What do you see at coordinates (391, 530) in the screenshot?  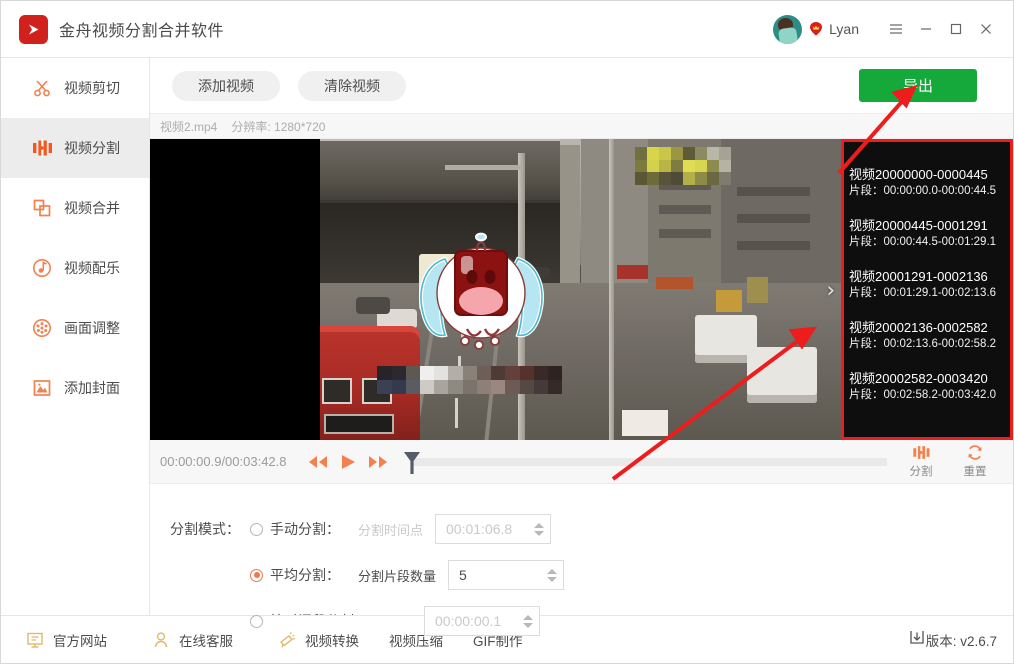 I see `sub-label-split-time: 分割时间点` at bounding box center [391, 530].